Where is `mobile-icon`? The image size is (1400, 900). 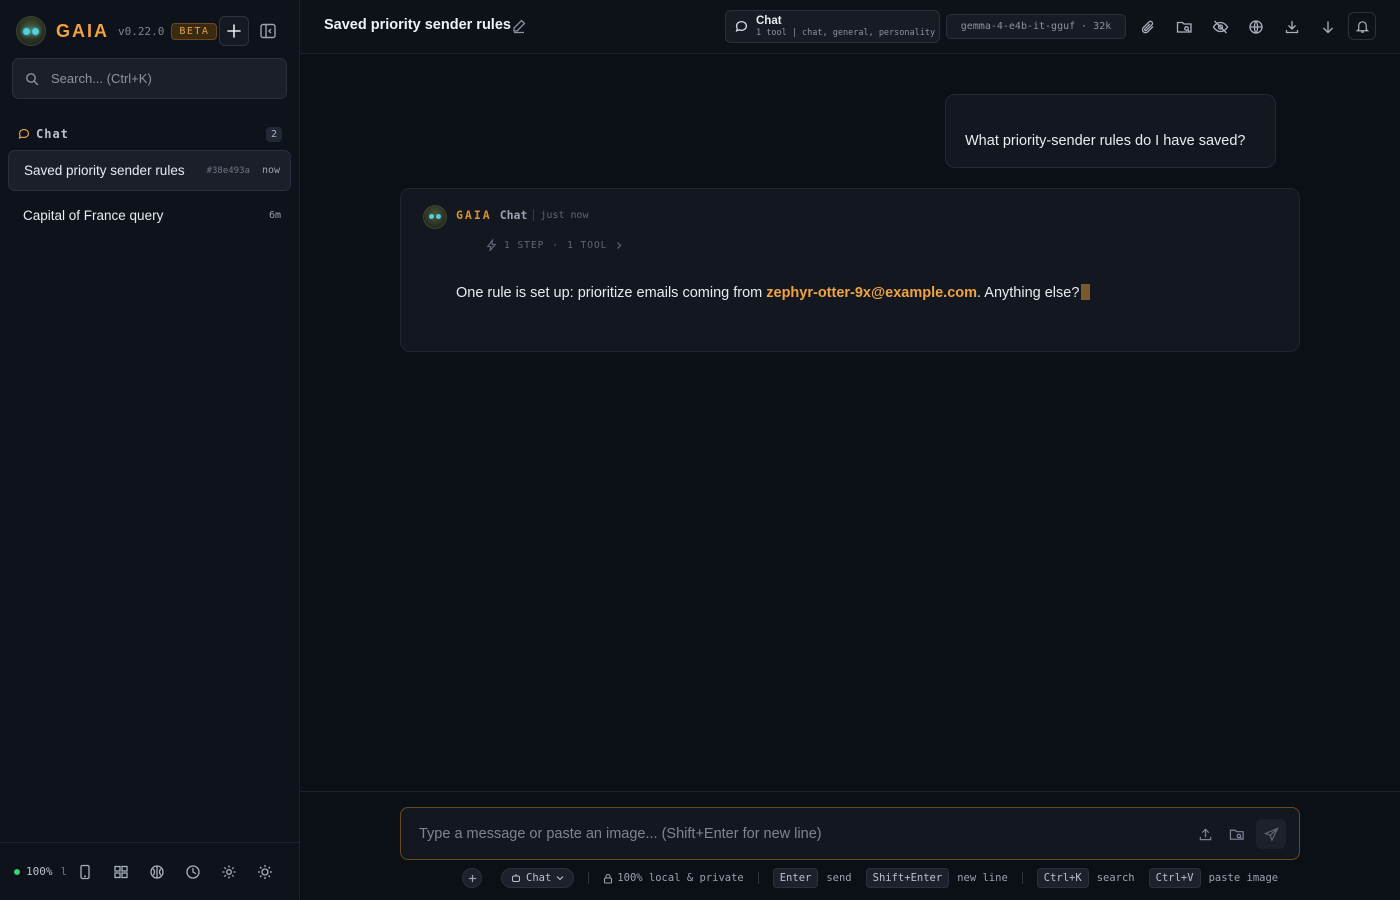
mobile-icon is located at coordinates (85, 871).